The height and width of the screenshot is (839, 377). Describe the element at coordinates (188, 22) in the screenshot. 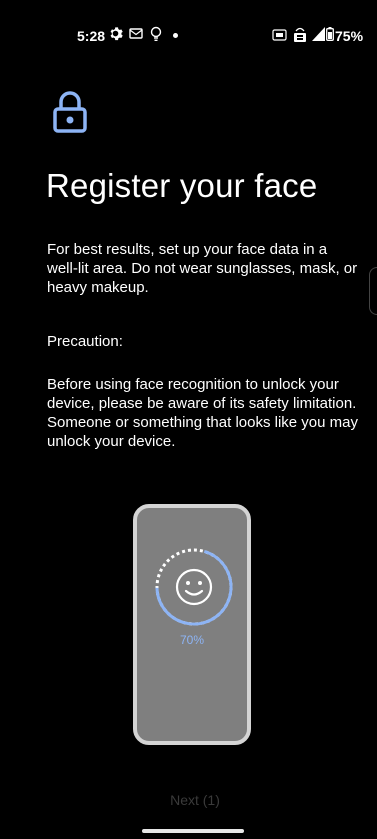

I see `status-bar: 5:28 75%` at that location.